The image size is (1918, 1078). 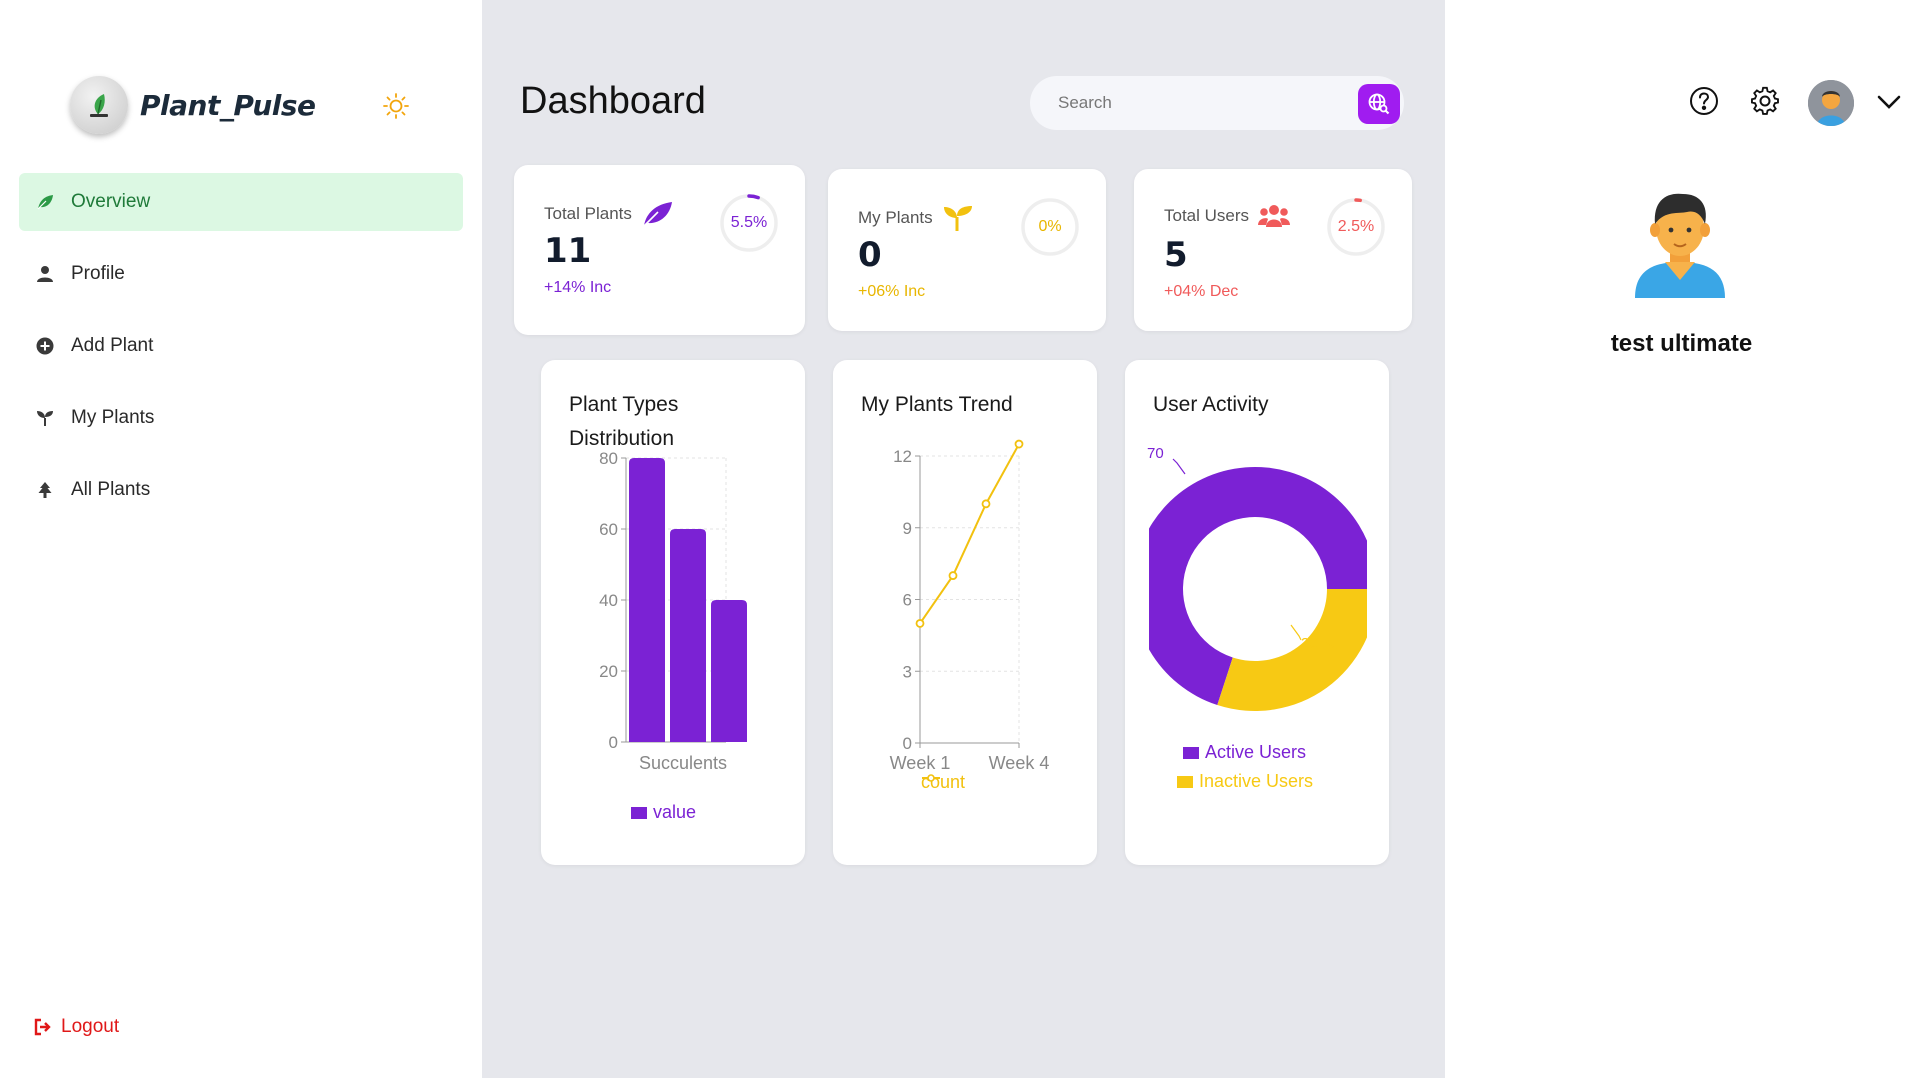 I want to click on stat-label-text: Total Users, so click(x=1207, y=215).